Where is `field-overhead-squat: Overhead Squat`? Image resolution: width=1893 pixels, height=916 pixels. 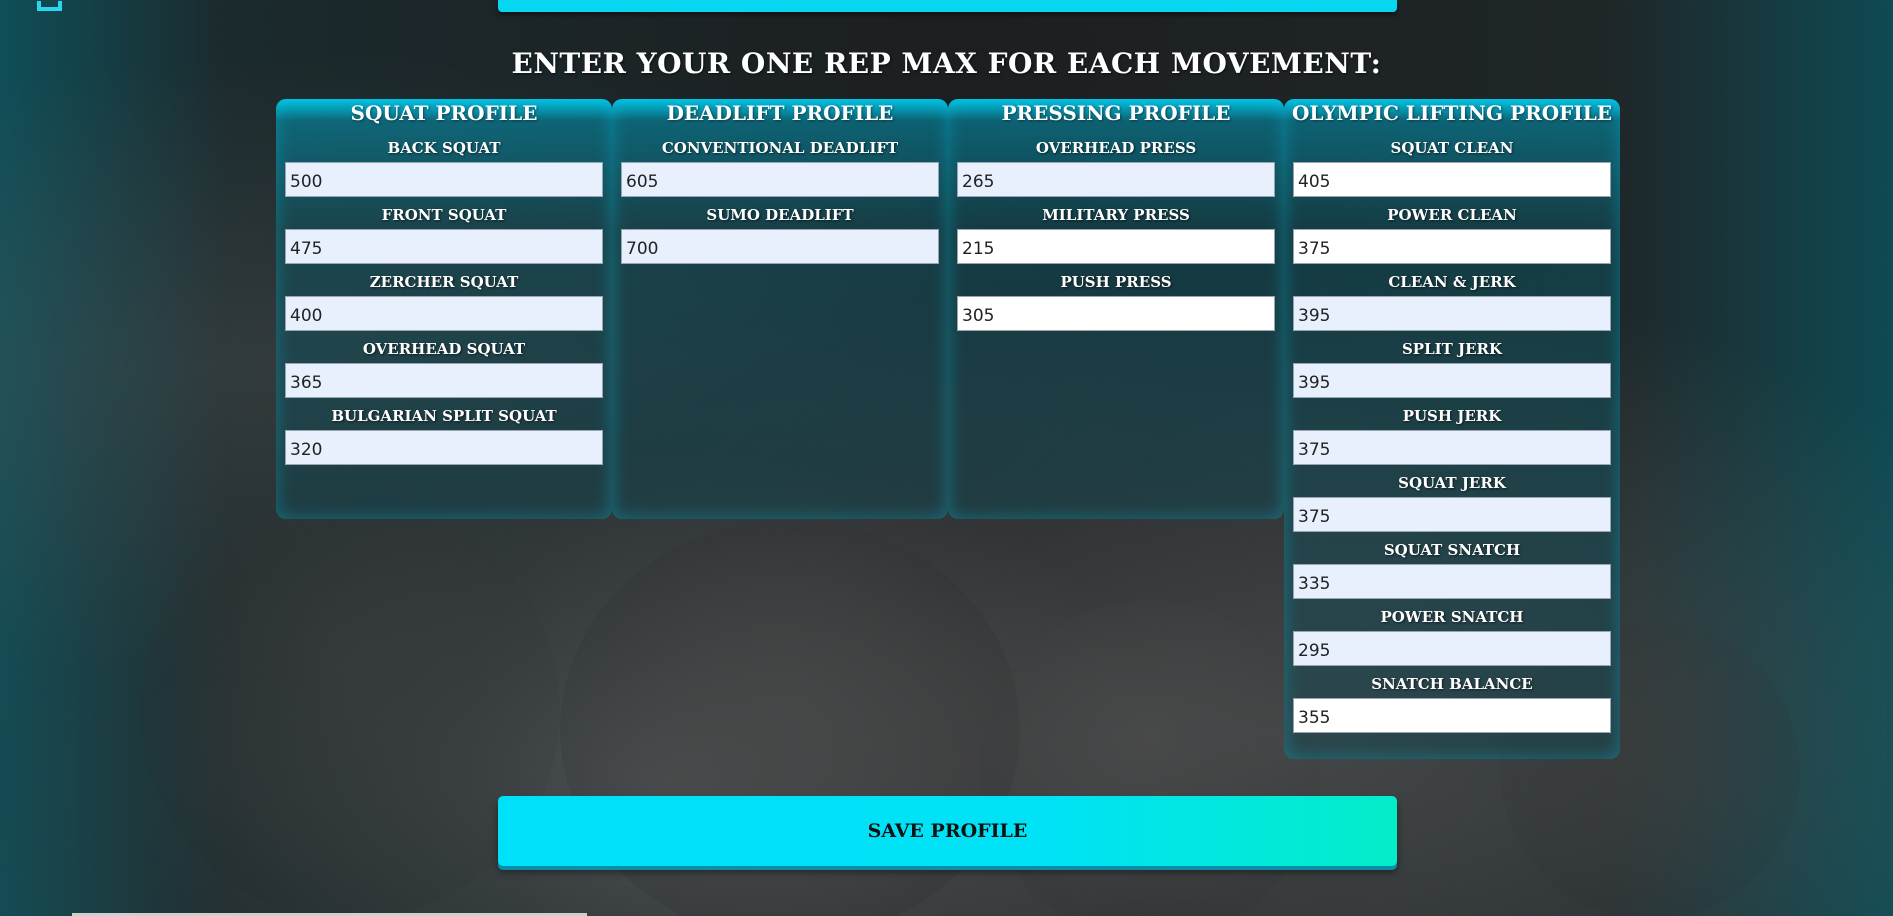 field-overhead-squat: Overhead Squat is located at coordinates (444, 373).